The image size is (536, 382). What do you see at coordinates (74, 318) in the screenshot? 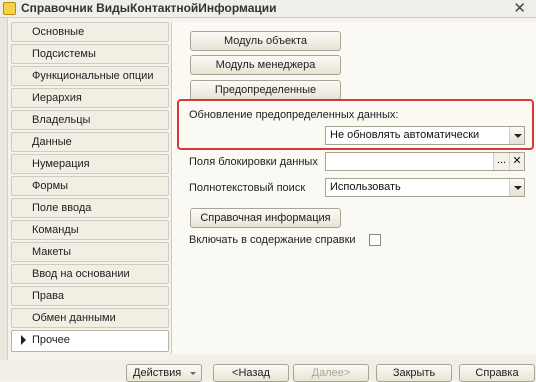
I see `tab-label: Обмен данными` at bounding box center [74, 318].